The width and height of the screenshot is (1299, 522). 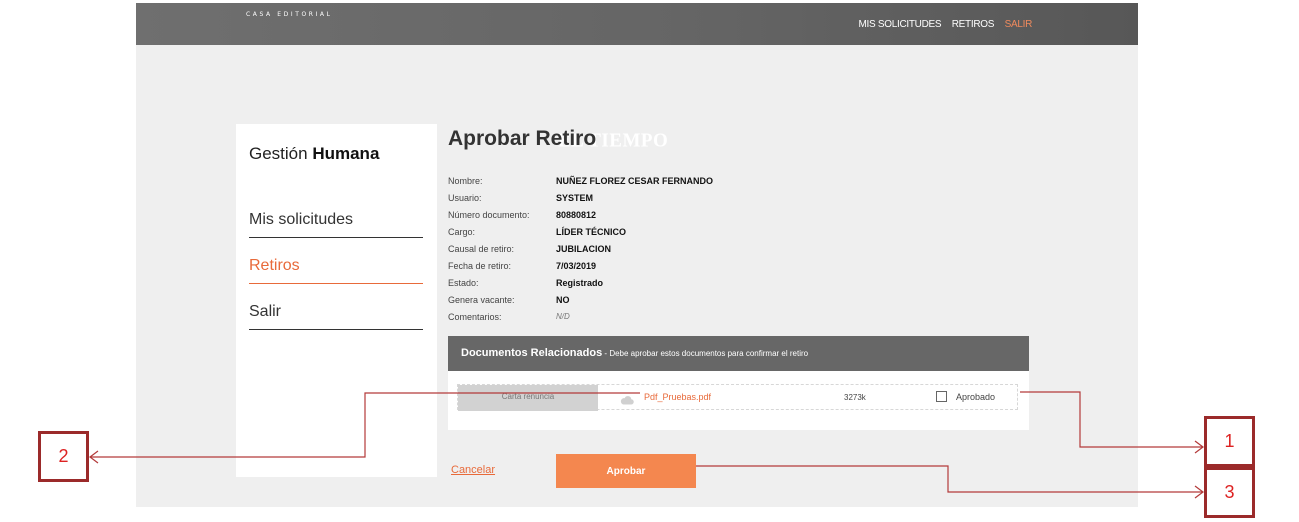 What do you see at coordinates (580, 283) in the screenshot?
I see `field-value: Registrado` at bounding box center [580, 283].